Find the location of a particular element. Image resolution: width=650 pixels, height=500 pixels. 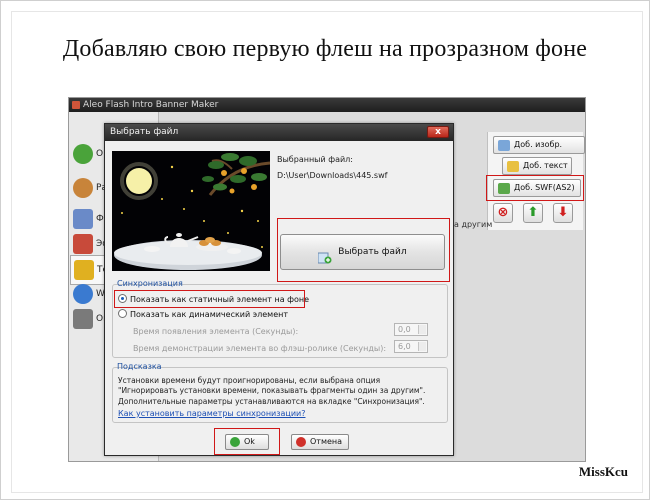

app-logo-icon is located at coordinates (76, 105).